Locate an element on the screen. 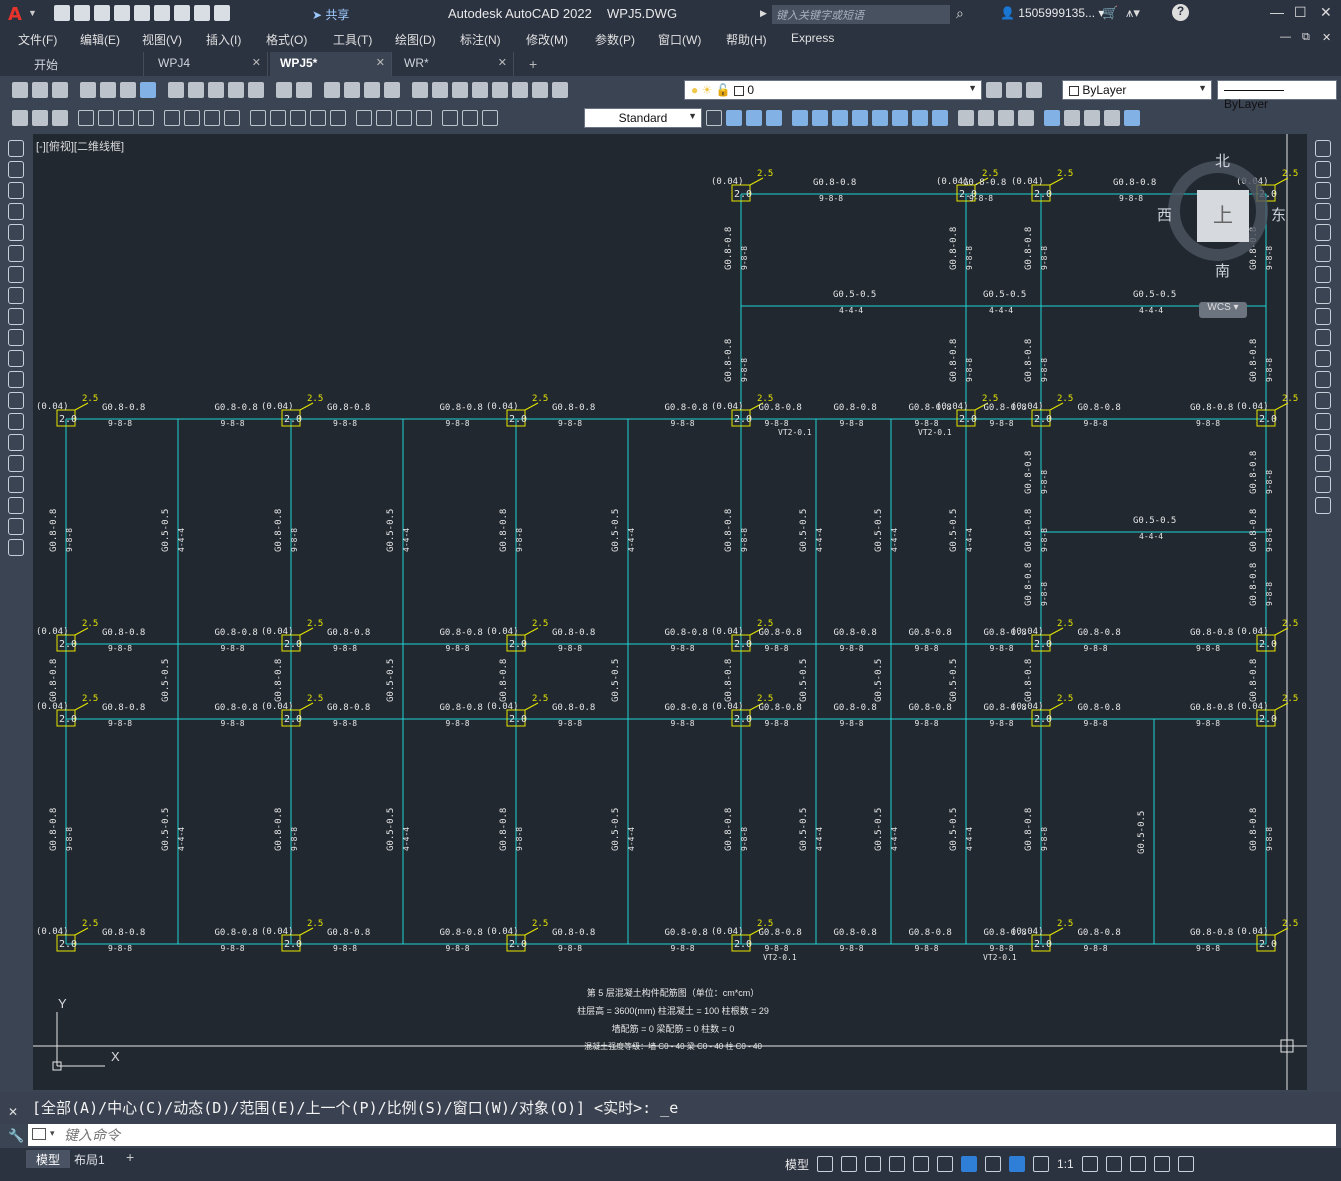 The height and width of the screenshot is (1181, 1341). ucs-previous-icon is located at coordinates (840, 118).